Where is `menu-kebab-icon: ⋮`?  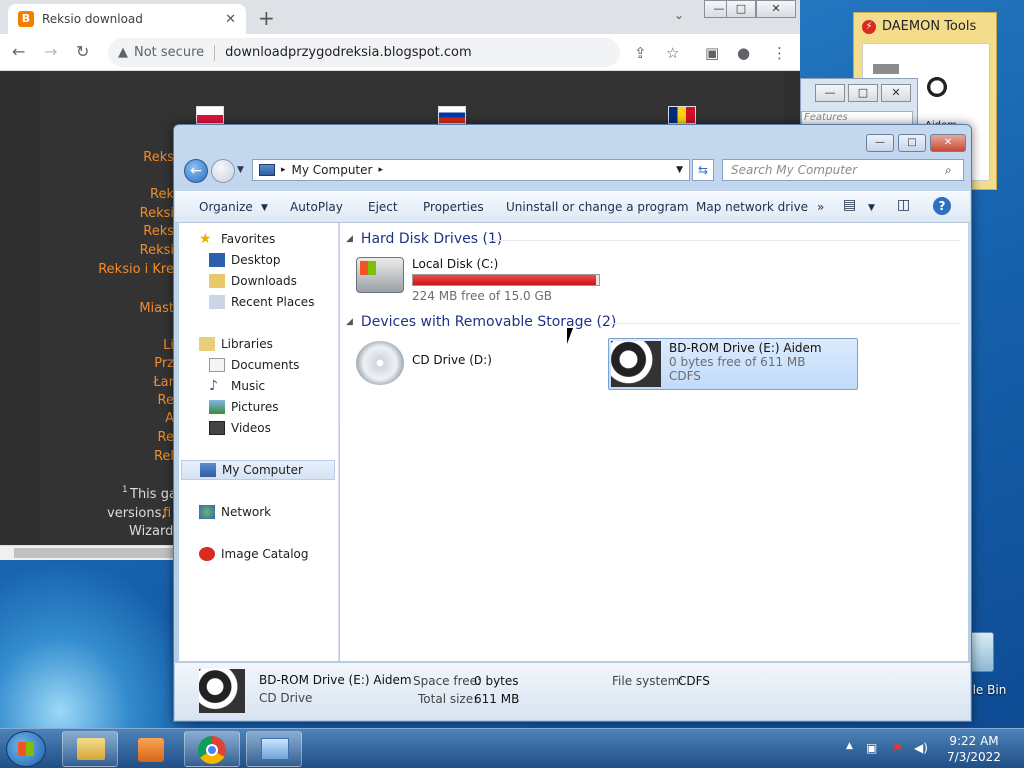
menu-kebab-icon: ⋮ is located at coordinates (779, 53).